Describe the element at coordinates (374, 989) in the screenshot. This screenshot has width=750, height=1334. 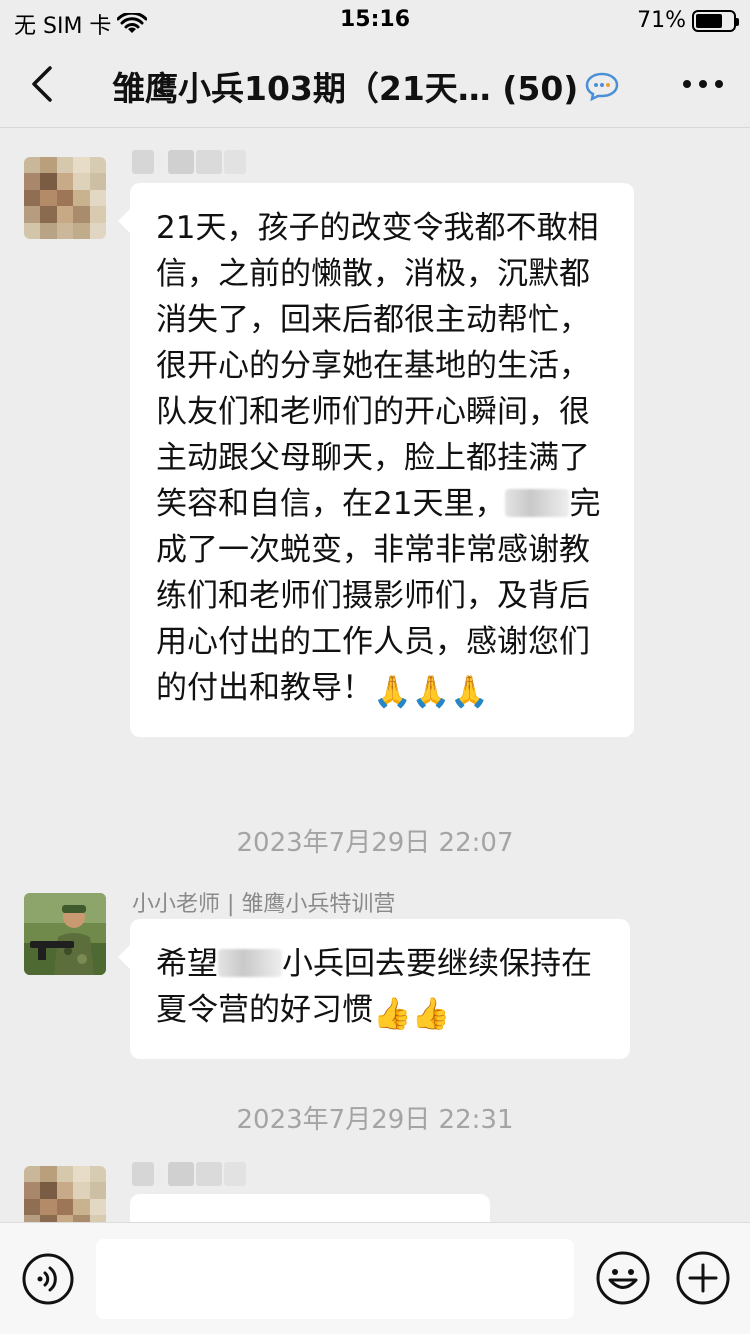
I see `message-bubble: 希望 小兵回去要继续保持在夏令营的好习惯👍👍` at that location.